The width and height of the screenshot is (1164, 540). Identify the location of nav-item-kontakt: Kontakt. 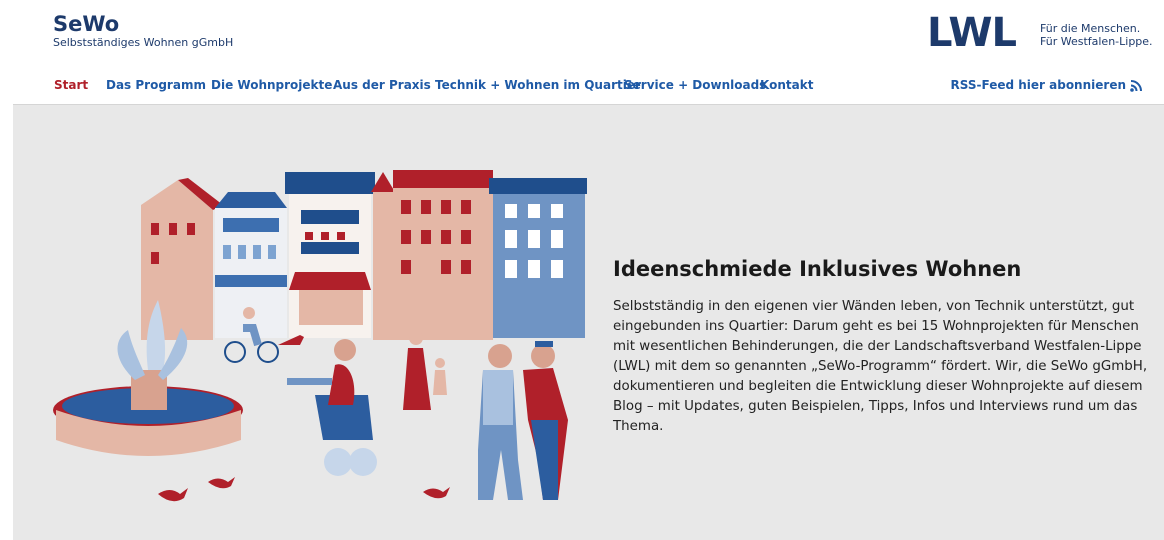
(786, 85).